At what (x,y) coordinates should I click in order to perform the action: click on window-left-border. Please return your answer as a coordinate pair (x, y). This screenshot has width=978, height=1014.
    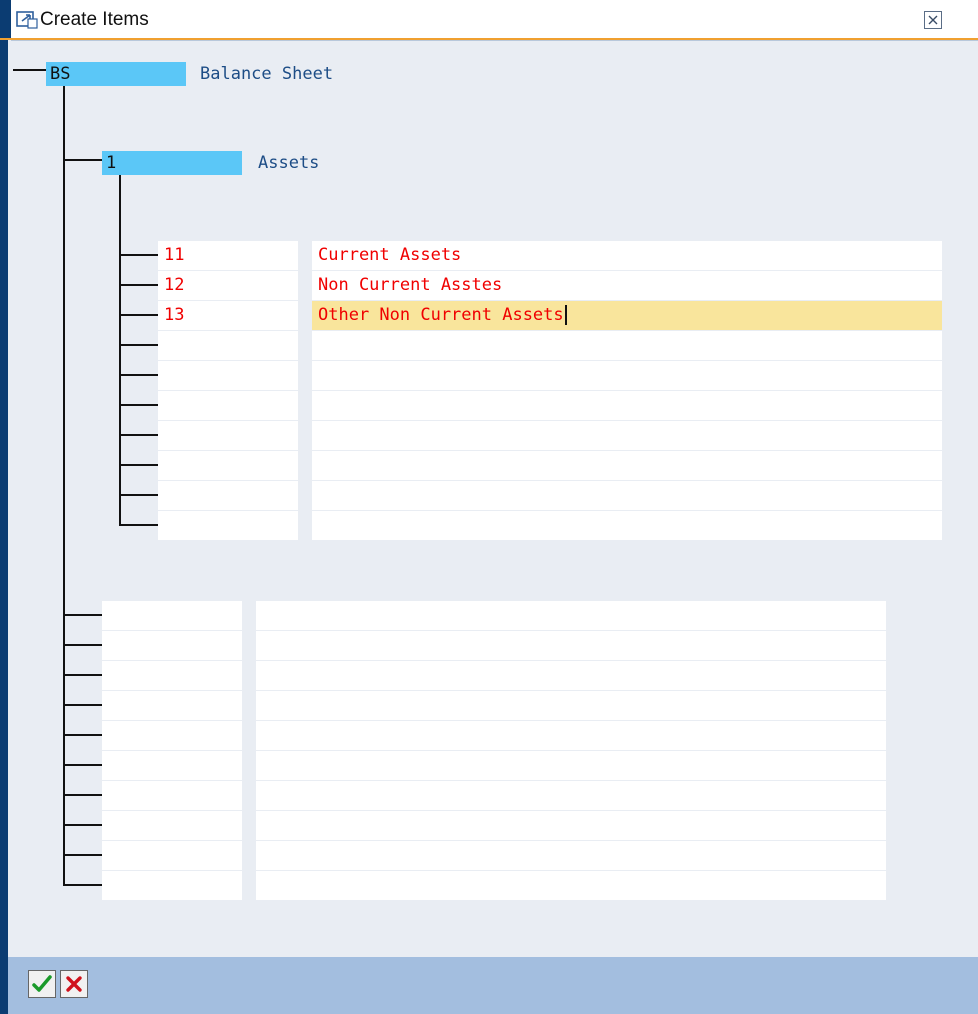
    Looking at the image, I should click on (4, 527).